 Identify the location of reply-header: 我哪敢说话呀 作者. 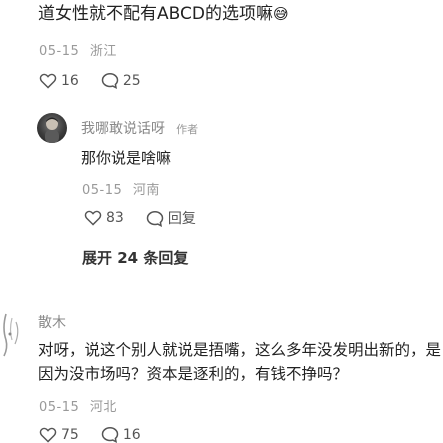
(139, 128).